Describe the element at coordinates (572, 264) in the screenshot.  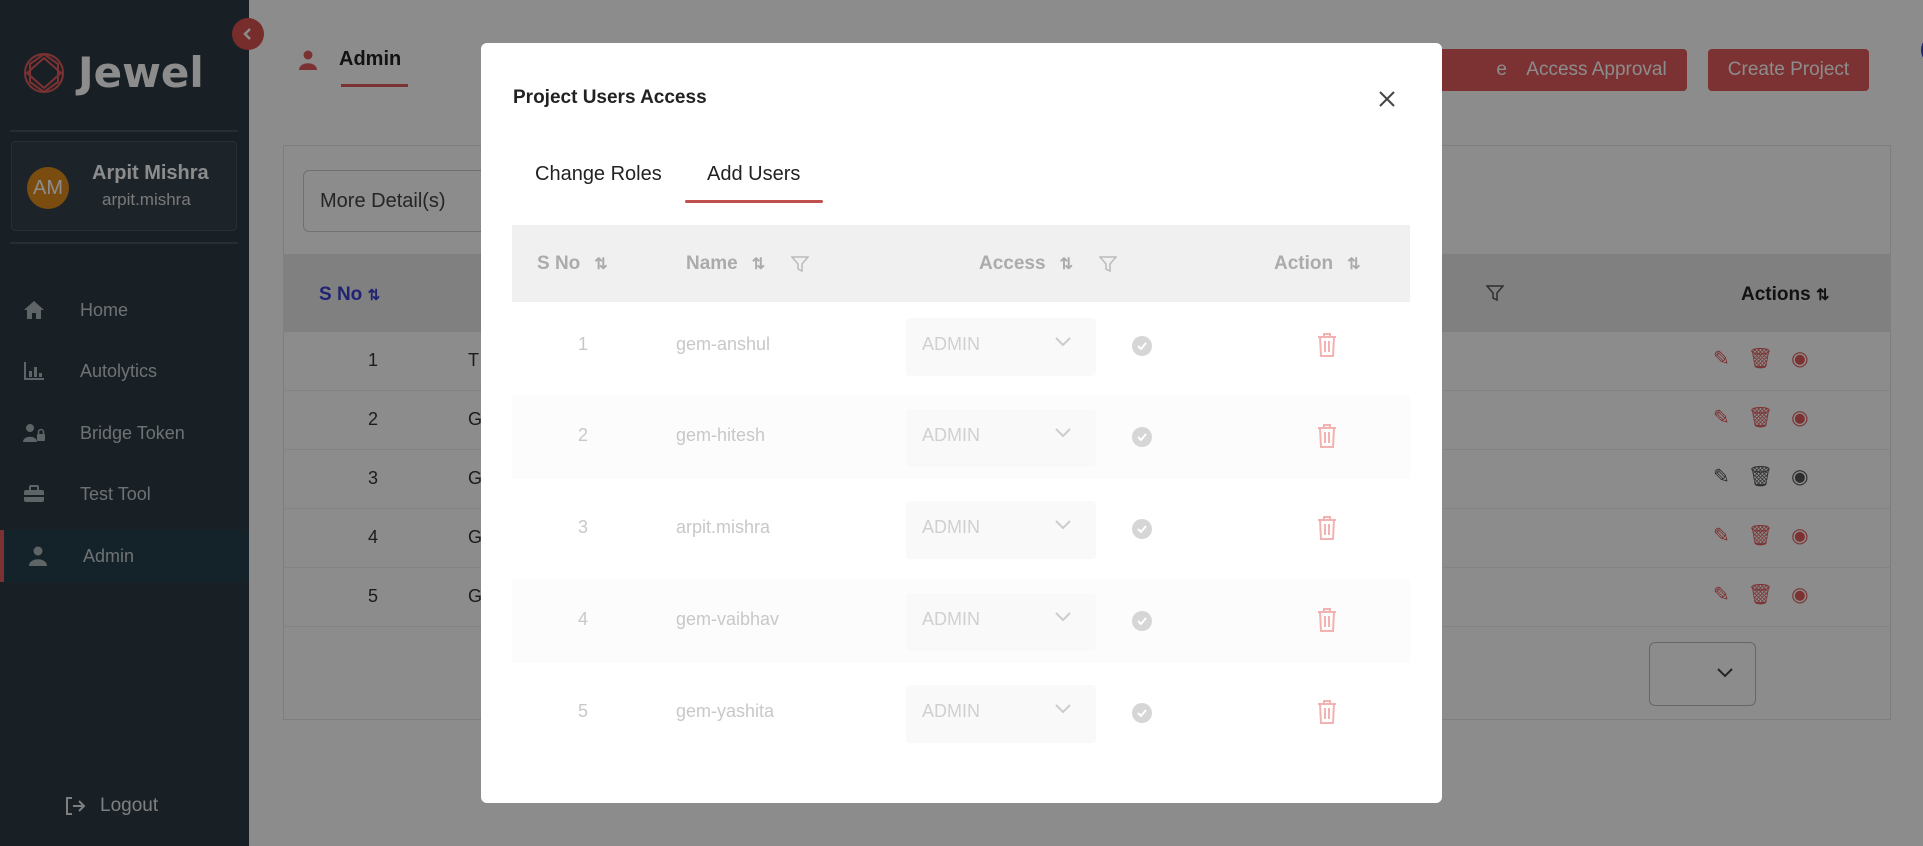
I see `column-sno: S No ⇅` at that location.